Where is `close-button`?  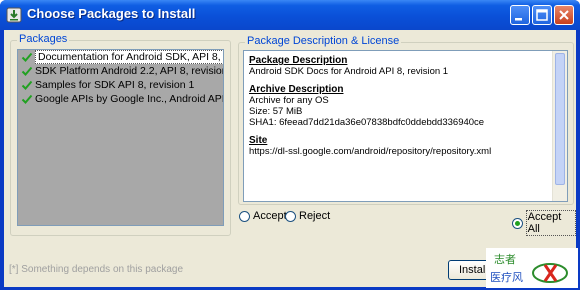 close-button is located at coordinates (564, 15).